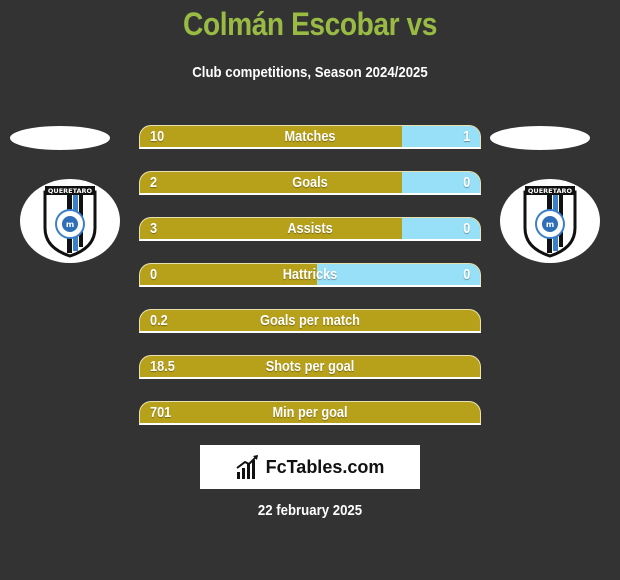 The height and width of the screenshot is (580, 620). I want to click on stat-label: Goals per match, so click(310, 320).